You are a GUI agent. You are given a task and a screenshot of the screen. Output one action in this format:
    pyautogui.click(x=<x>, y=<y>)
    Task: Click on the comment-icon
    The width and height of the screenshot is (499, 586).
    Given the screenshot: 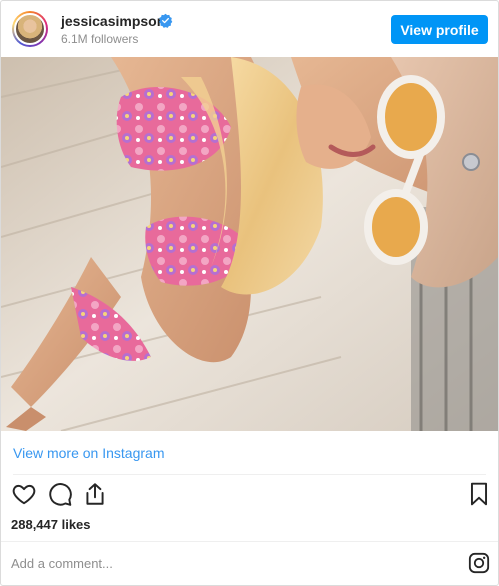 What is the action you would take?
    pyautogui.click(x=60, y=494)
    